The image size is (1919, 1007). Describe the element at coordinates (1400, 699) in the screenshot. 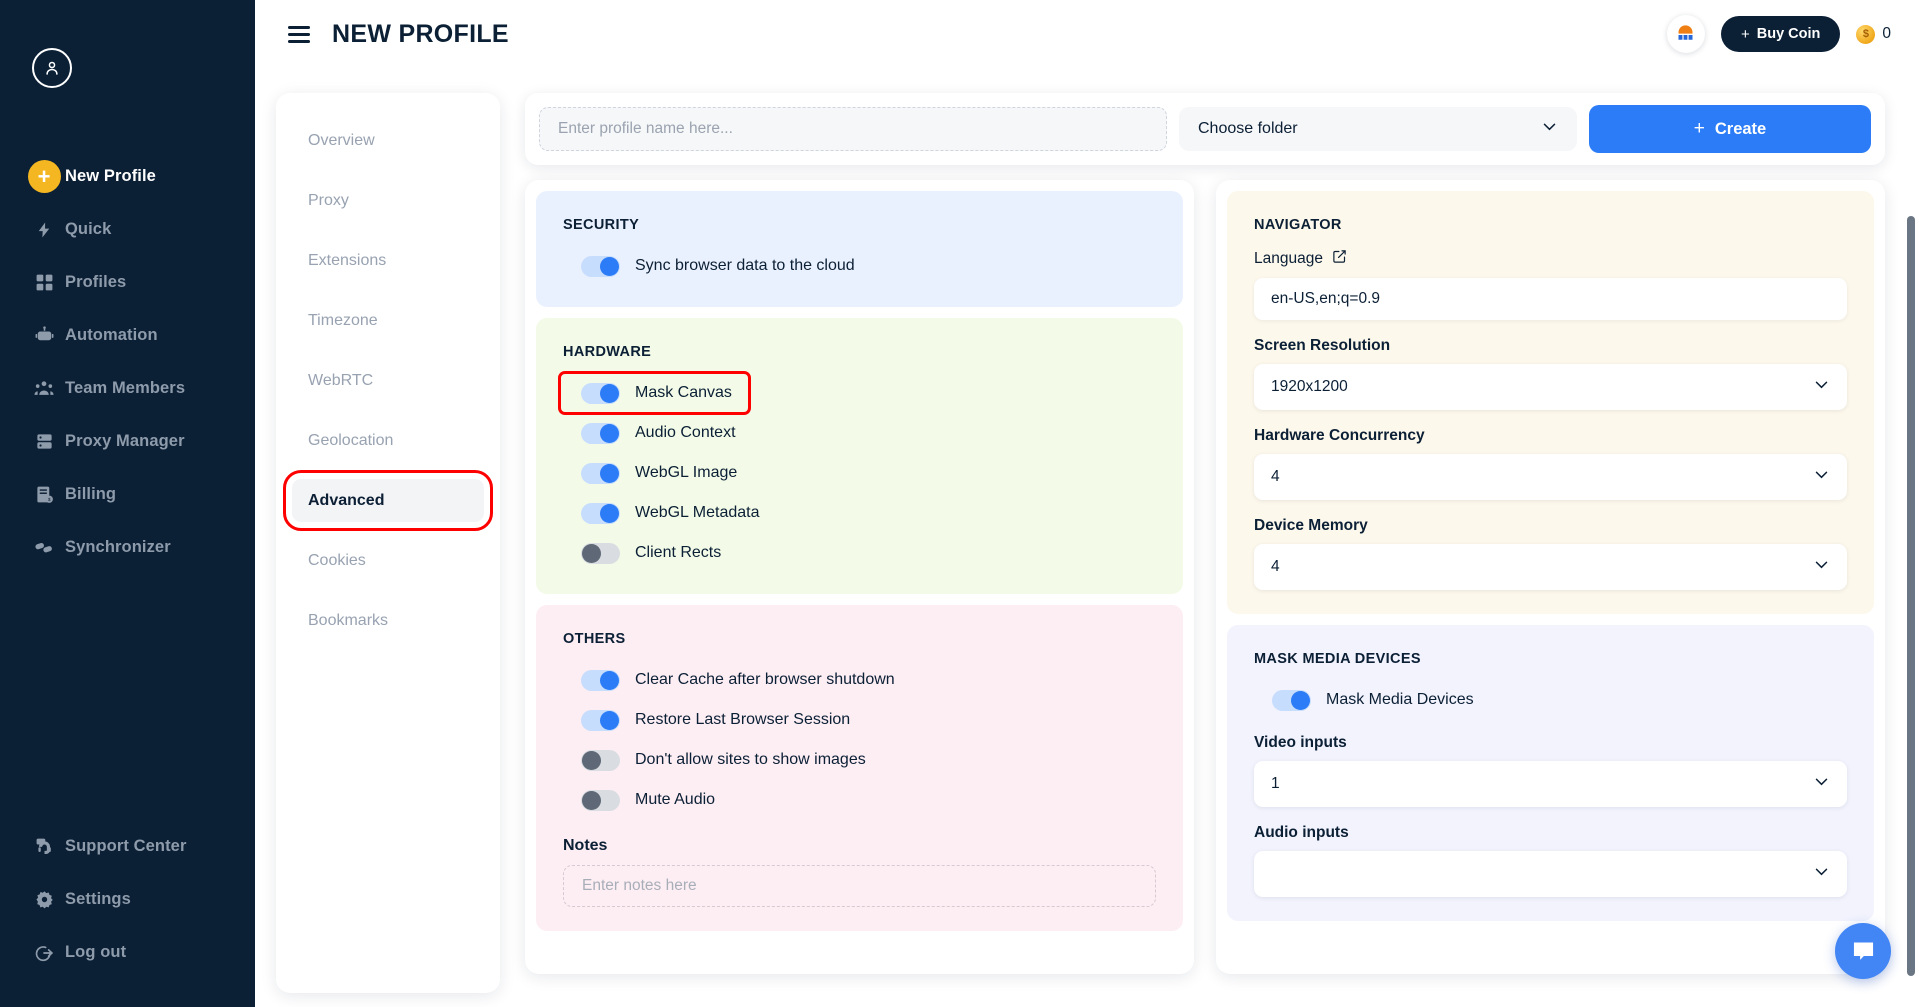

I see `toggle-label: Mask Media Devices` at that location.